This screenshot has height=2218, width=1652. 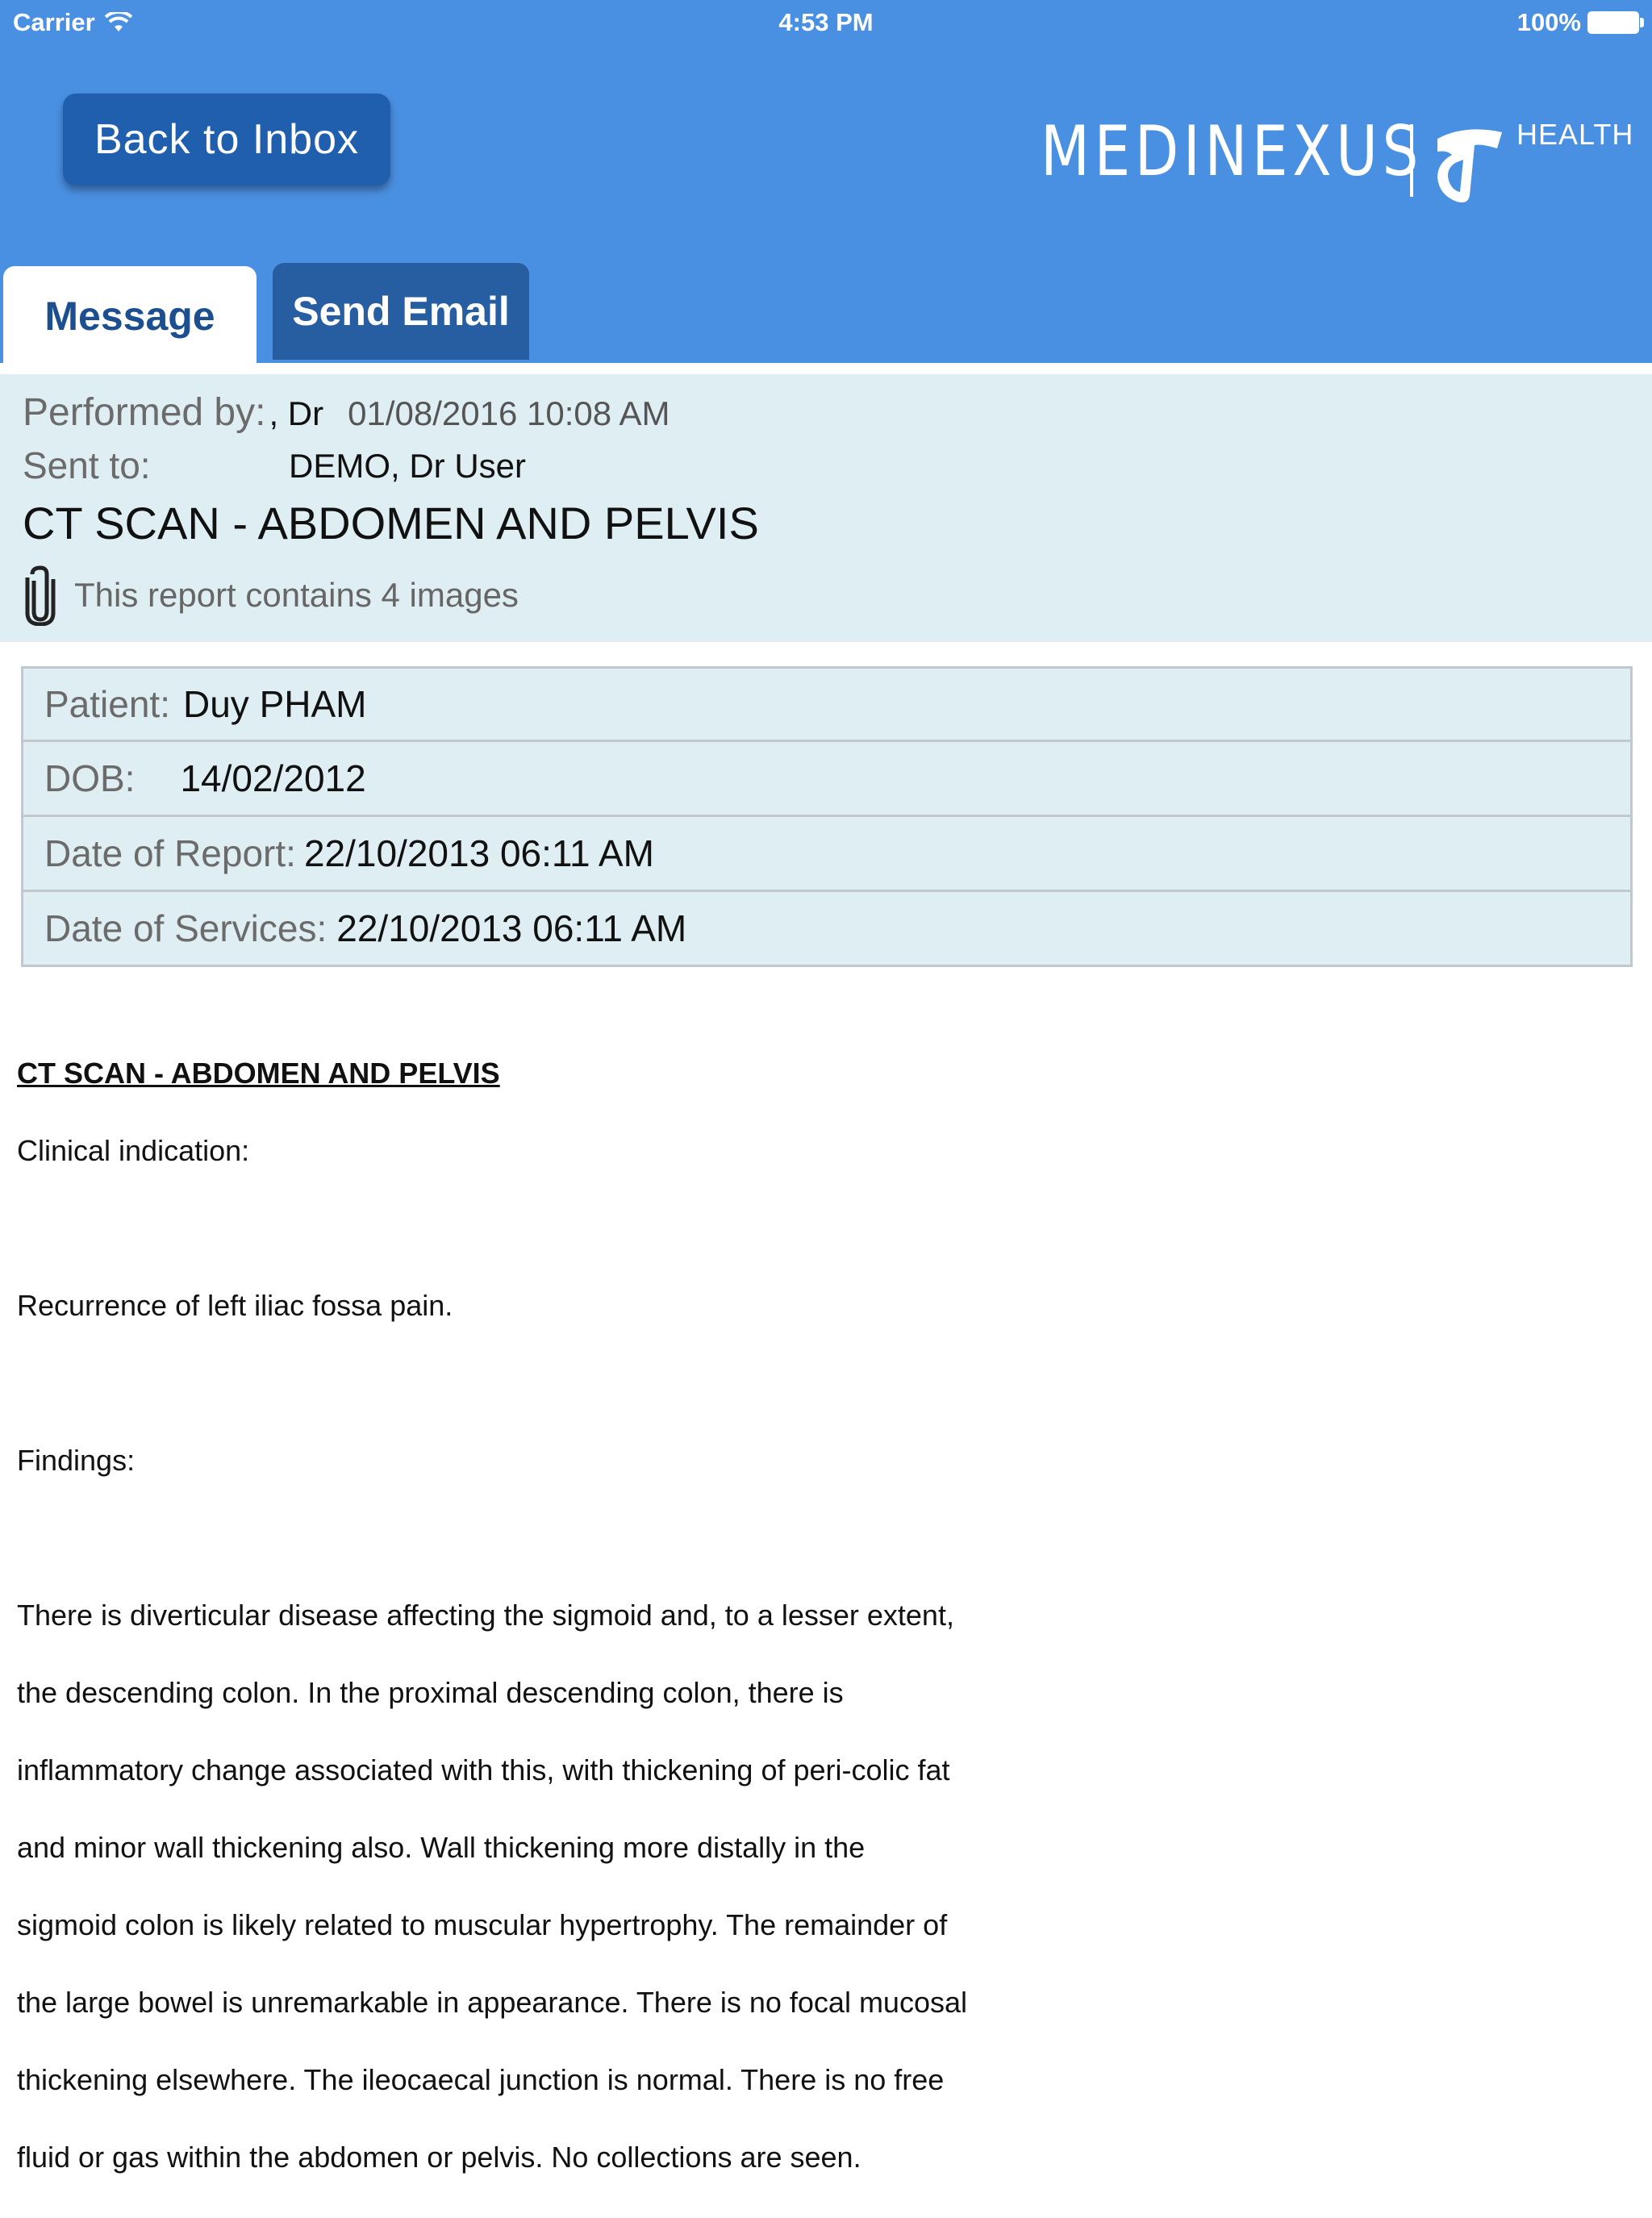 I want to click on sent-to-label: Sent to:, so click(x=87, y=465).